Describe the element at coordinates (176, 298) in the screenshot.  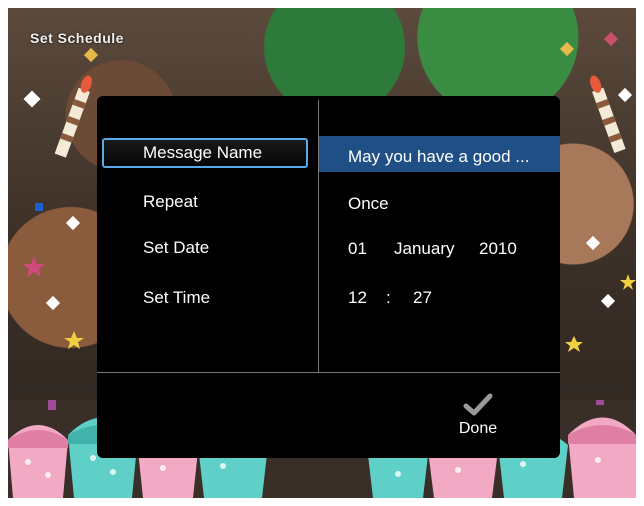
I see `set-time-label: Set Time` at that location.